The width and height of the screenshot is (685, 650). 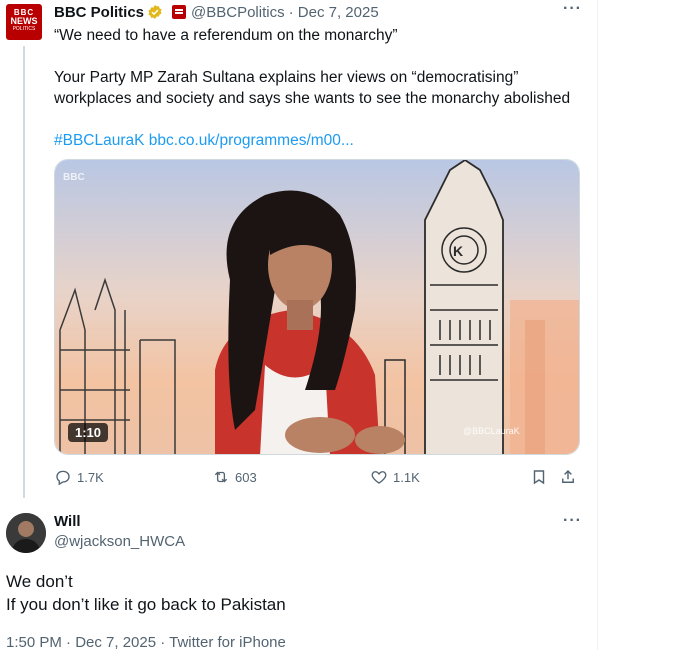 I want to click on verified-badge-icon, so click(x=155, y=12).